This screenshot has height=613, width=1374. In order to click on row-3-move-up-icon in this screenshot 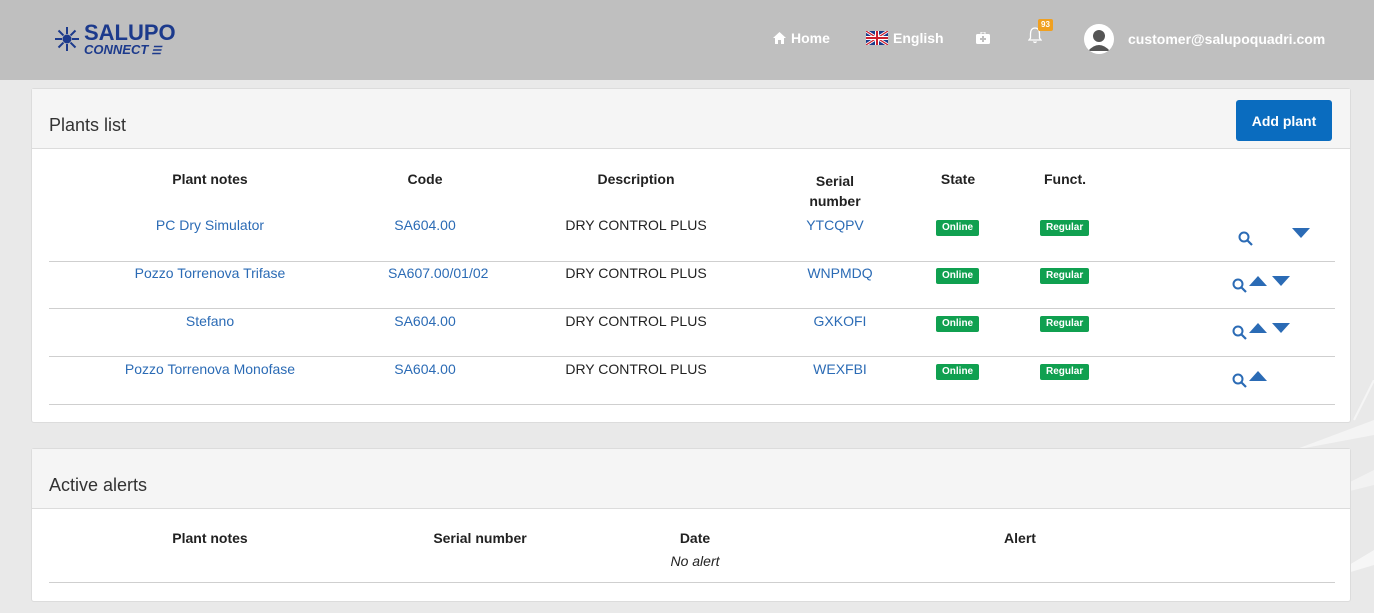, I will do `click(1258, 328)`.